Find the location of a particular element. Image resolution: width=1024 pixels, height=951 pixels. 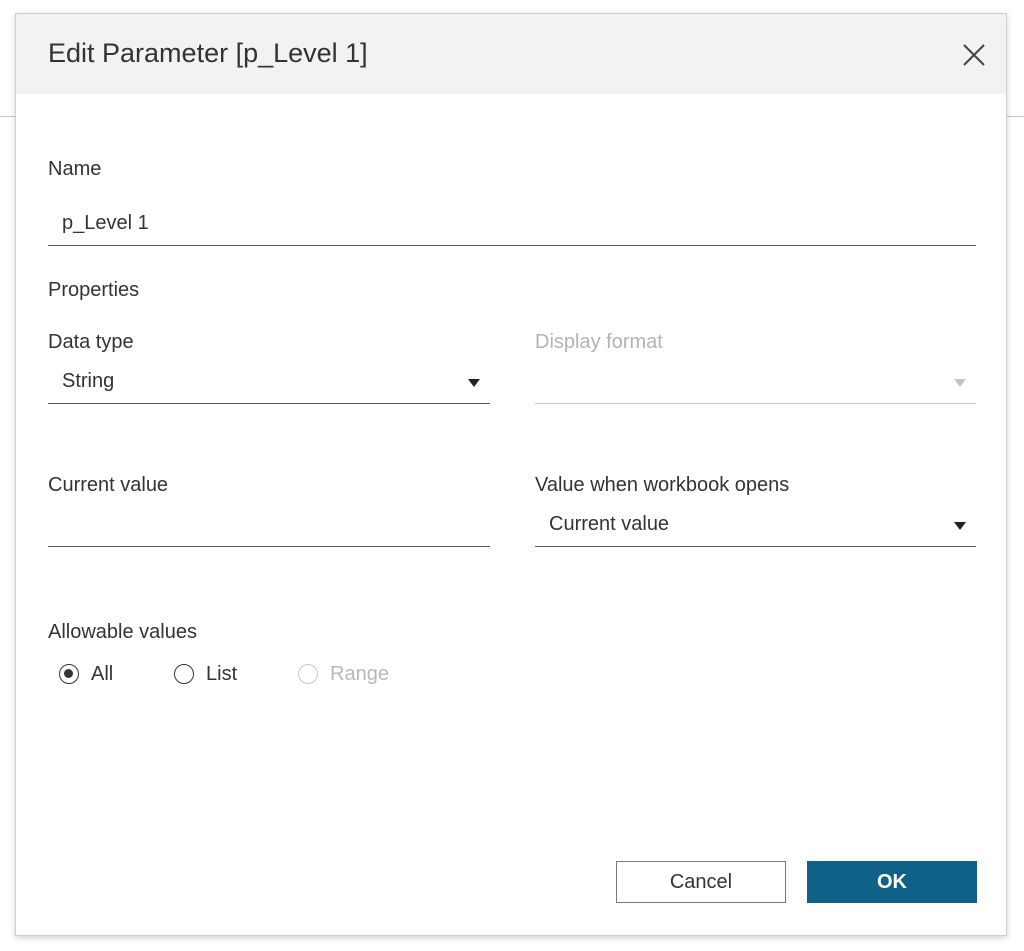

data-type-value: String is located at coordinates (88, 381).